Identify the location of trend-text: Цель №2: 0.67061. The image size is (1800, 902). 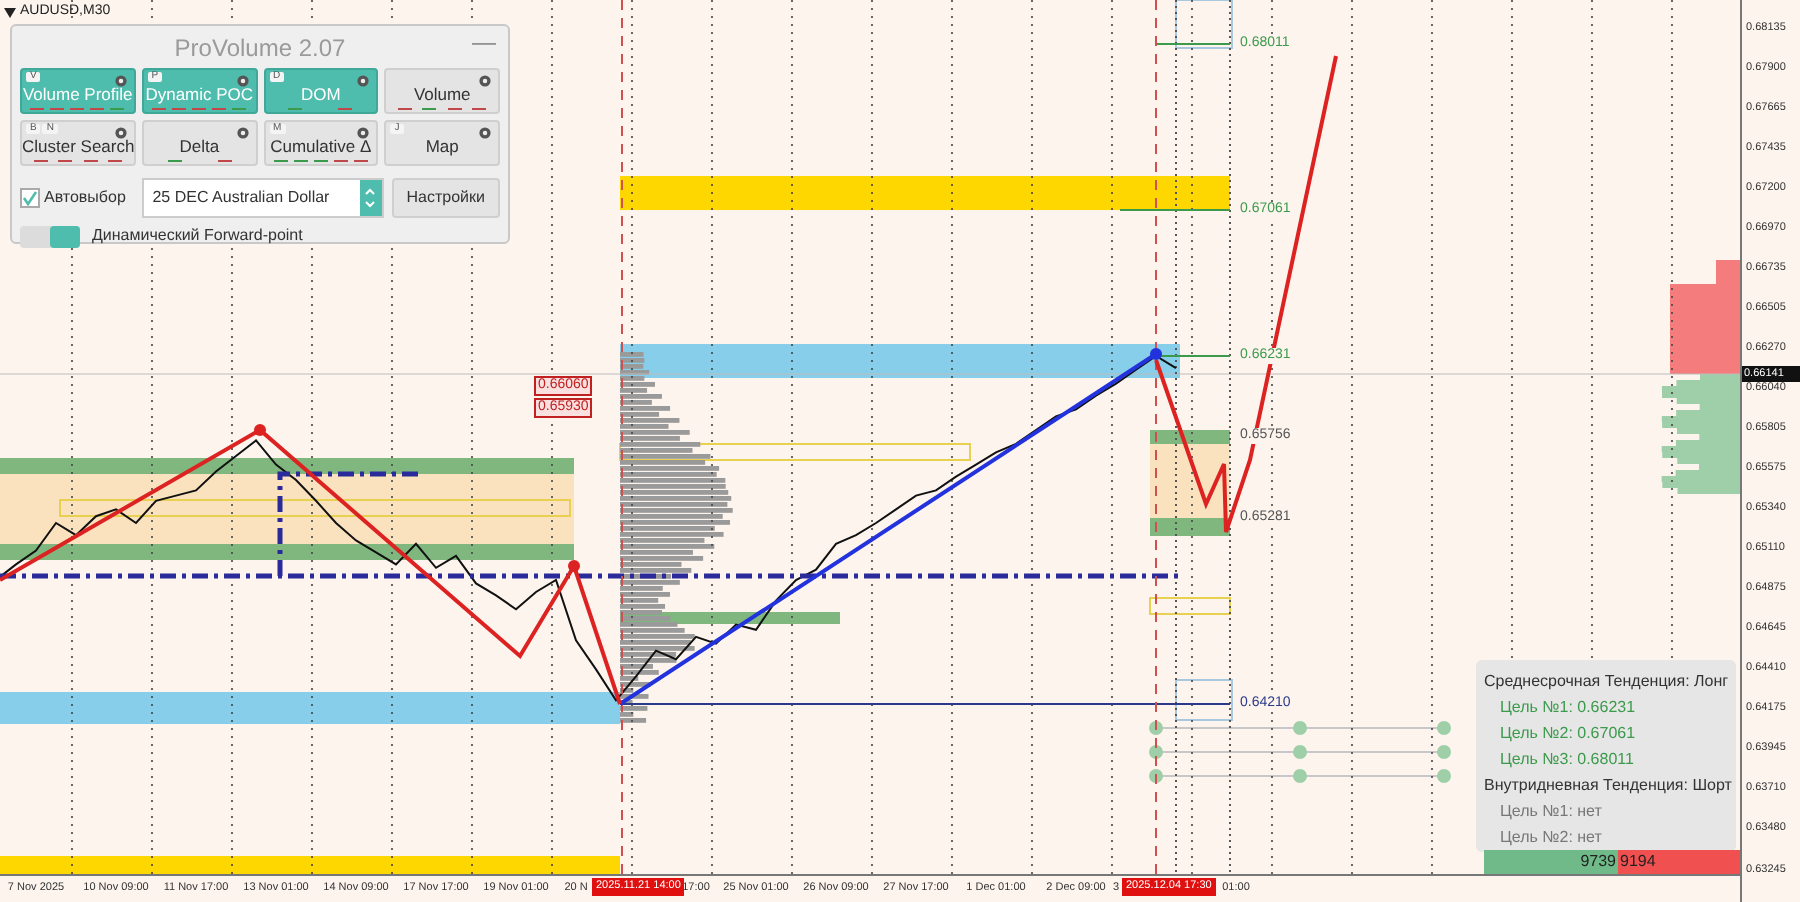
(1568, 734).